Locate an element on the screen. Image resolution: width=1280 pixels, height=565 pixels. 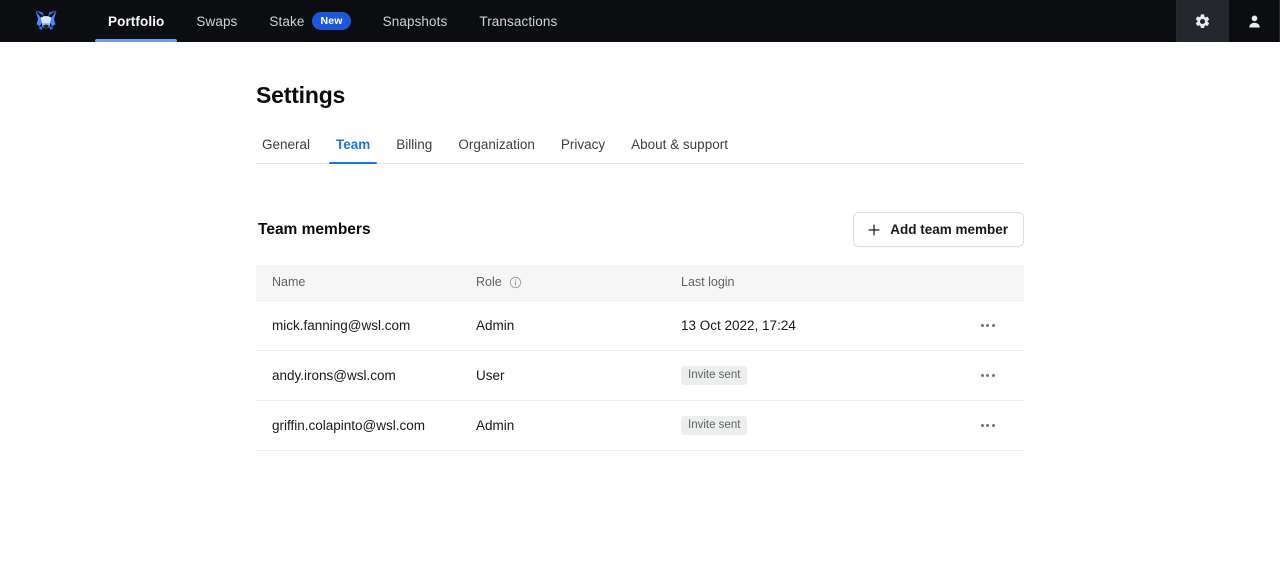
team-members-header: Team members Add team member is located at coordinates (640, 229).